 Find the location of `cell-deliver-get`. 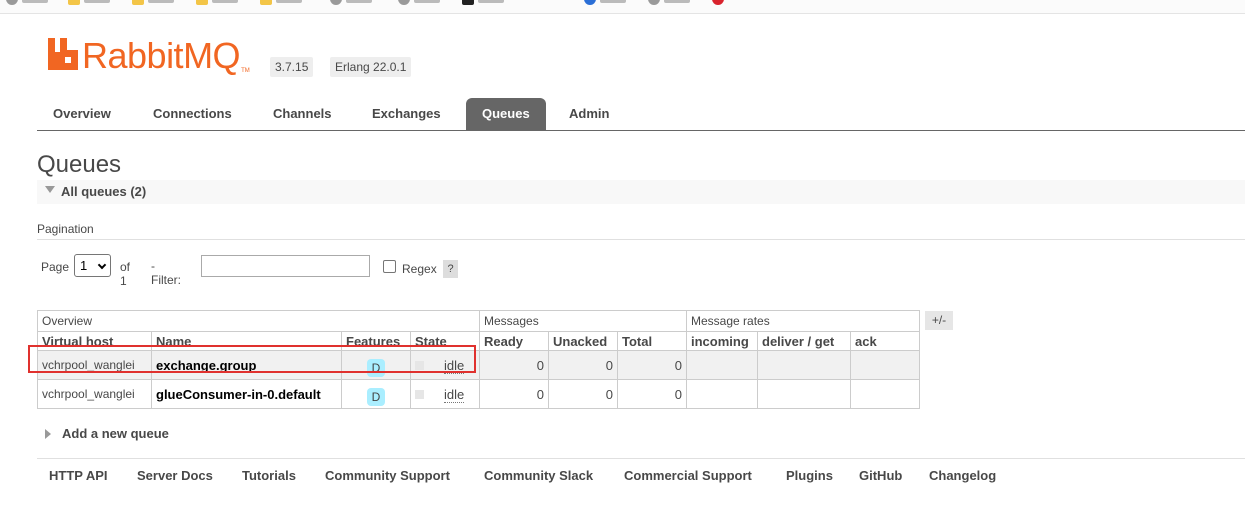

cell-deliver-get is located at coordinates (804, 365).